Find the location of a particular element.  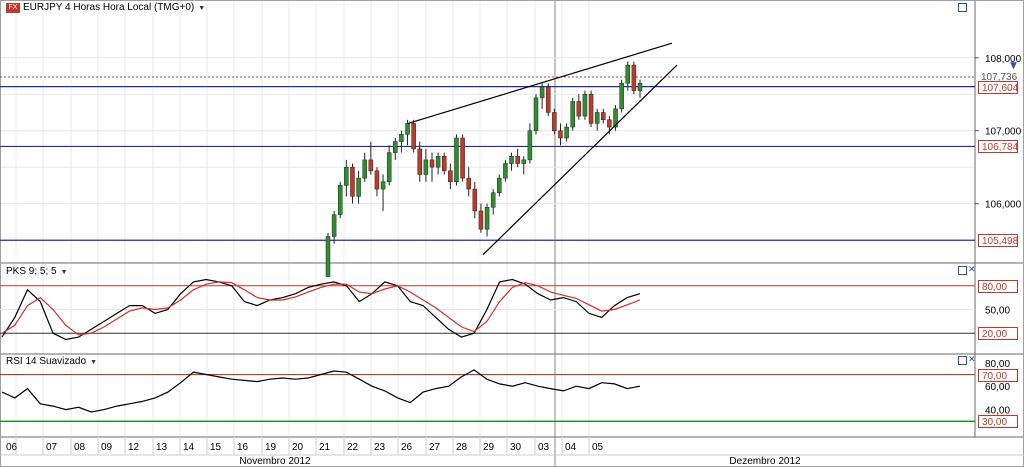

stochastic-panel is located at coordinates (487, 309).